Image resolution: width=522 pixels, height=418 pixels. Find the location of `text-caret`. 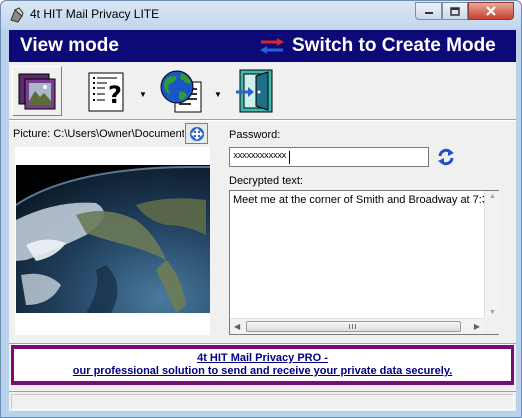

text-caret is located at coordinates (289, 157).